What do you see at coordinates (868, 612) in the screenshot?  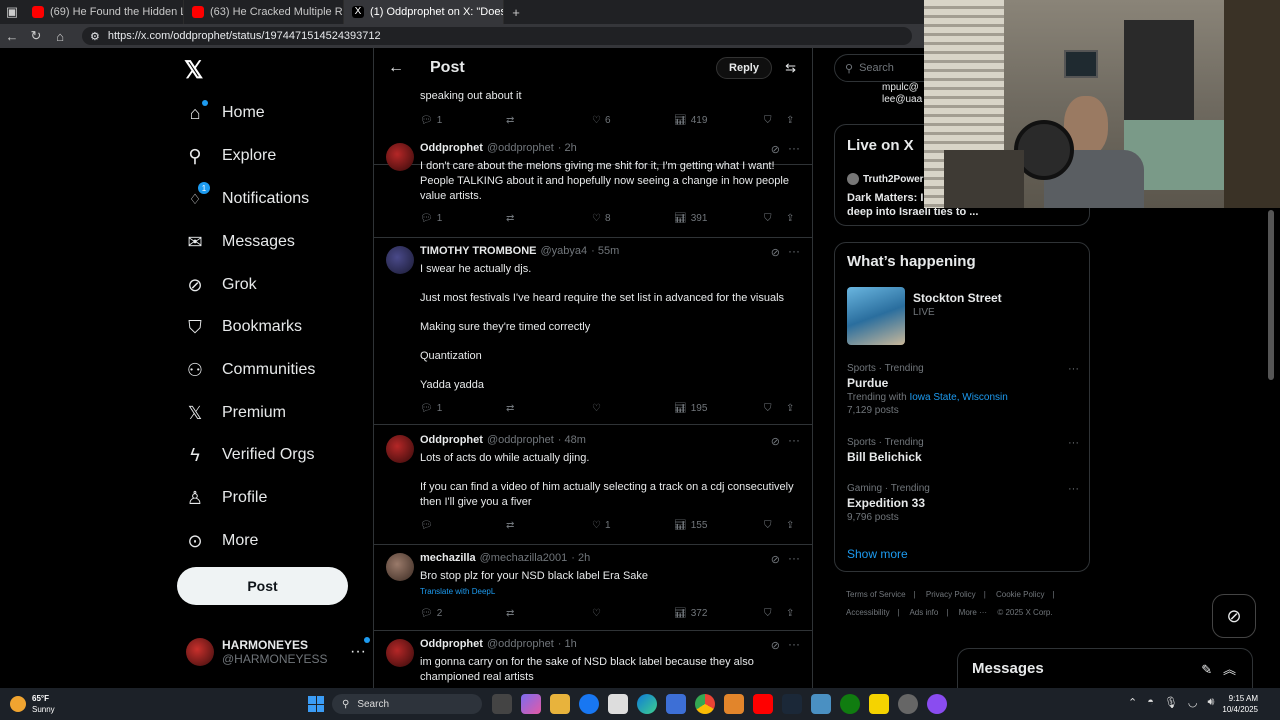 I see `footer-link: Accessibility` at bounding box center [868, 612].